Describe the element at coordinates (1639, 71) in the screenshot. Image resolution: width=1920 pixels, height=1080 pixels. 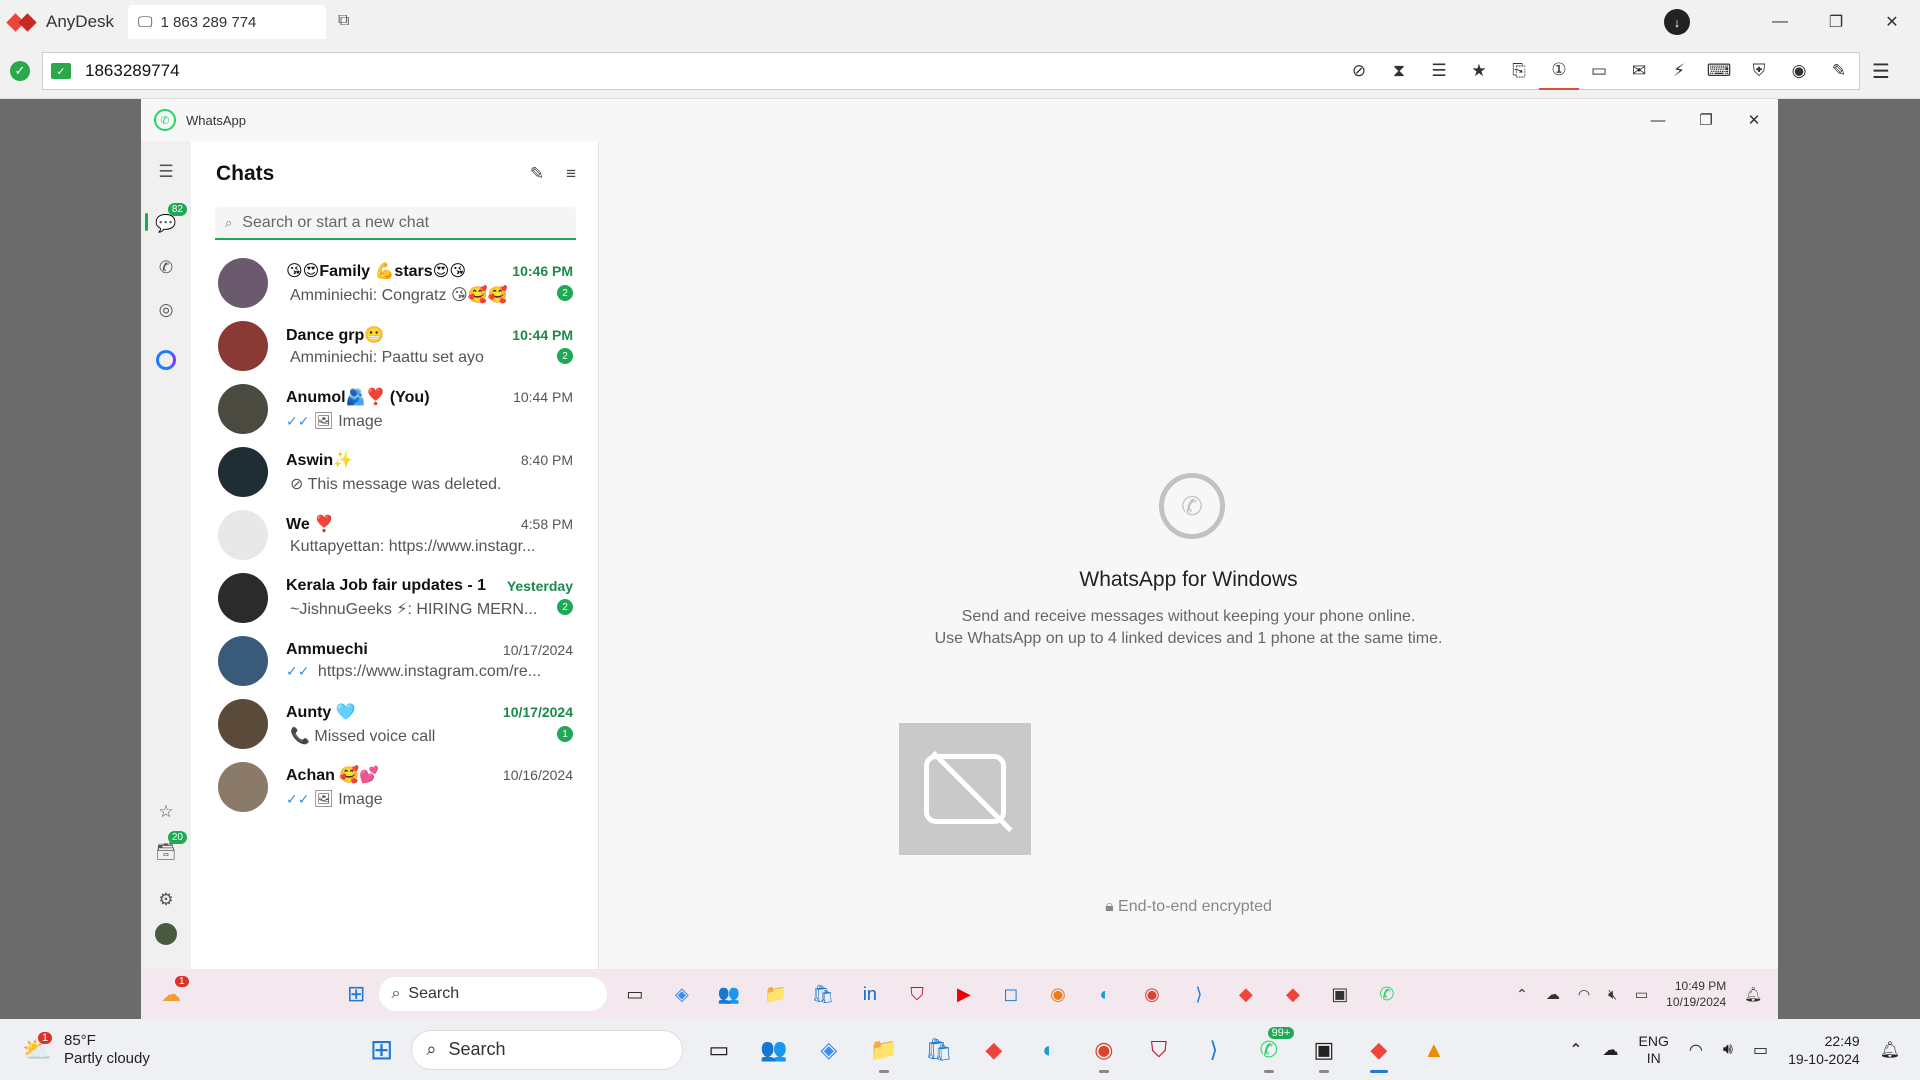
I see `chat-icon: ✉` at that location.